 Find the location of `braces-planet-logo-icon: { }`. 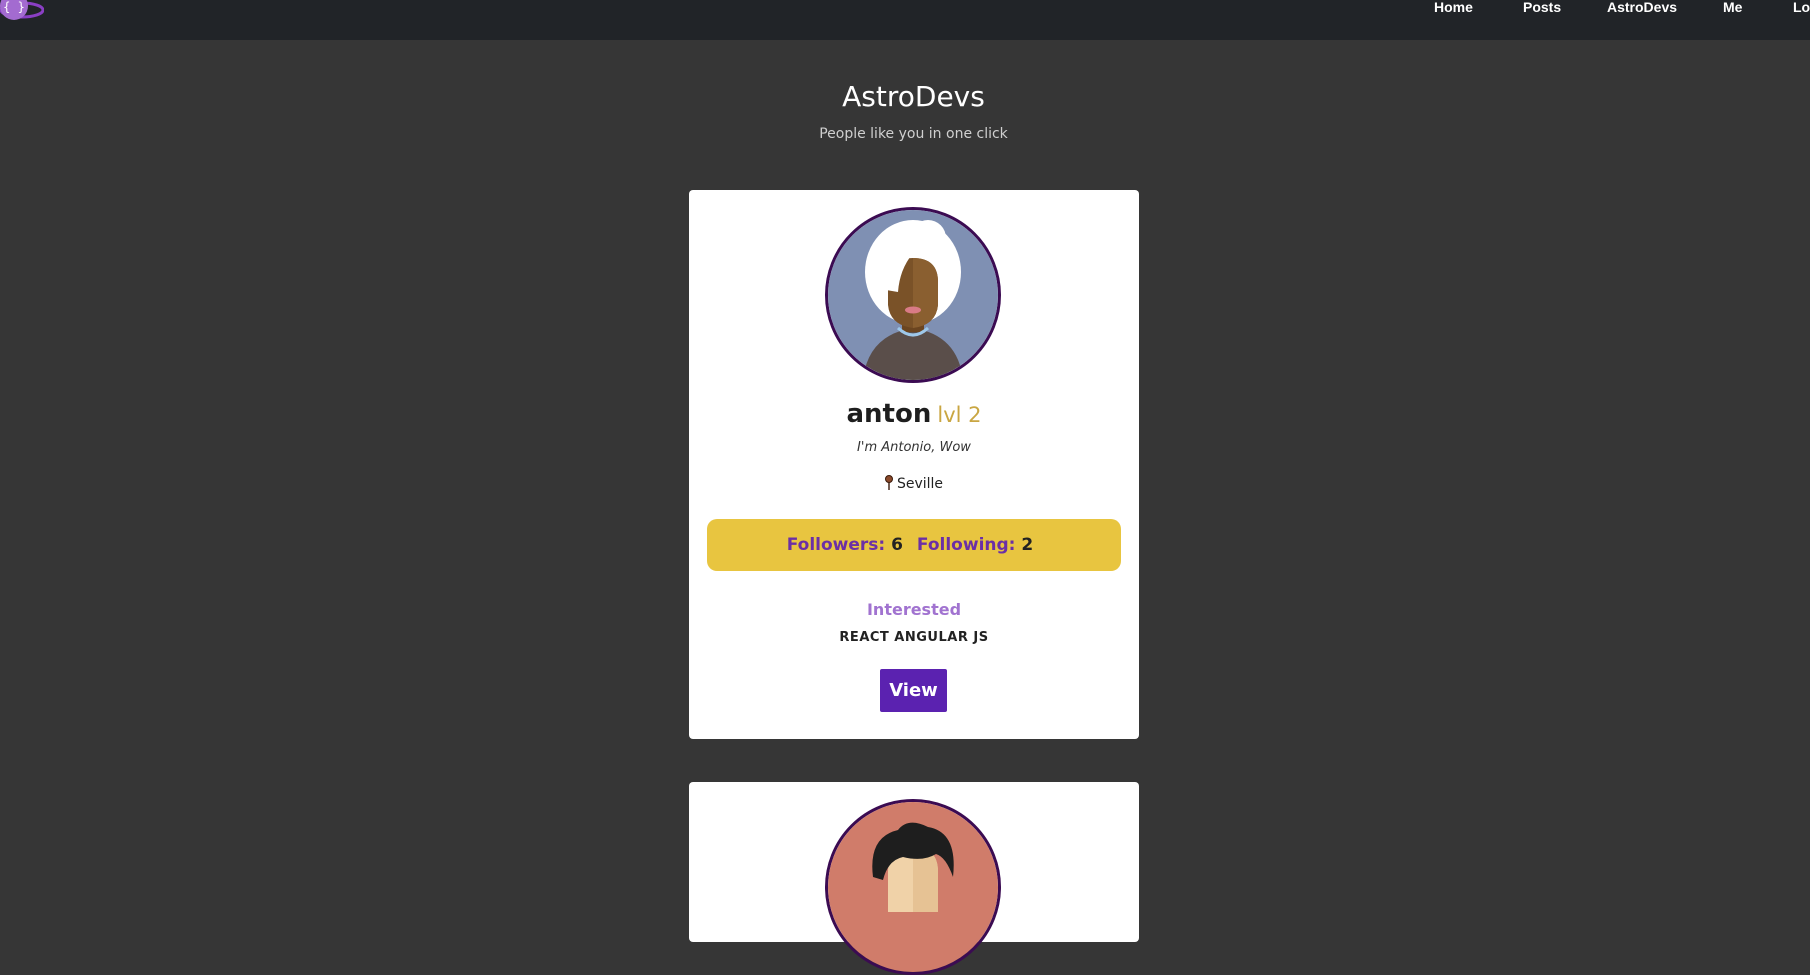

braces-planet-logo-icon: { } is located at coordinates (22, 11).